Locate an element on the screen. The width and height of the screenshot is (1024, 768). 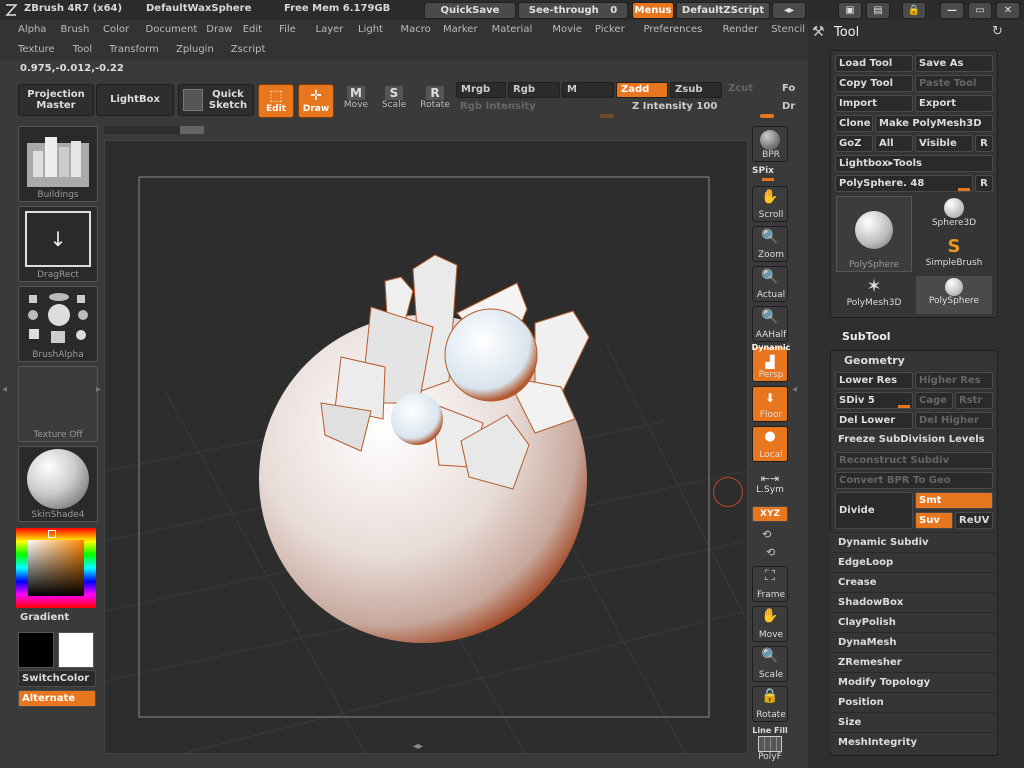
layout-icon: ▣ is located at coordinates (850, 10).